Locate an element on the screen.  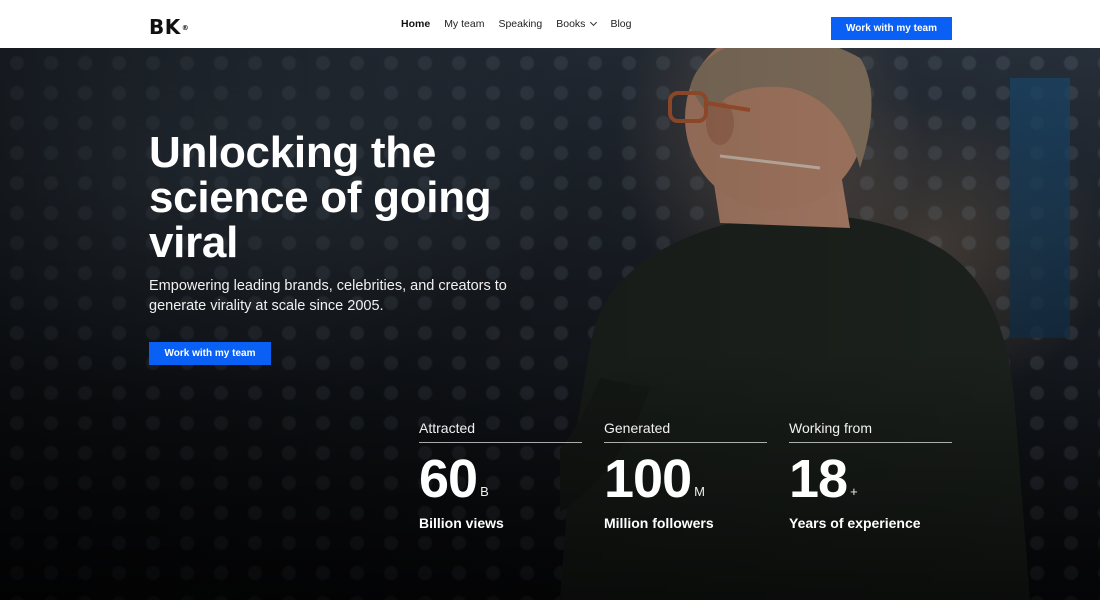
nav-my-team: My team is located at coordinates (464, 24).